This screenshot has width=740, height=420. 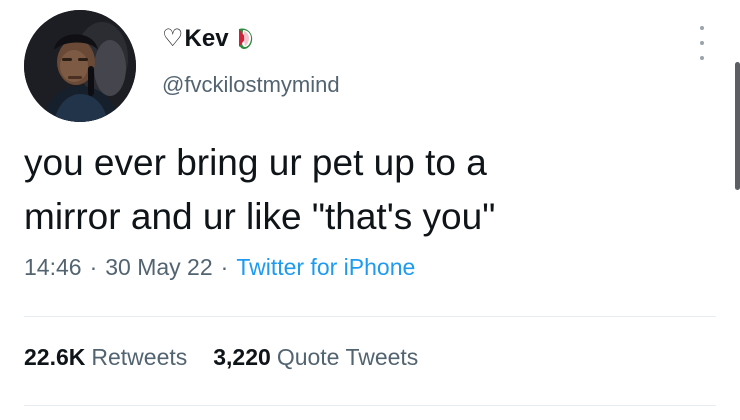 What do you see at coordinates (260, 216) in the screenshot?
I see `tweet-text-line-2: mirror and ur like "that's you"` at bounding box center [260, 216].